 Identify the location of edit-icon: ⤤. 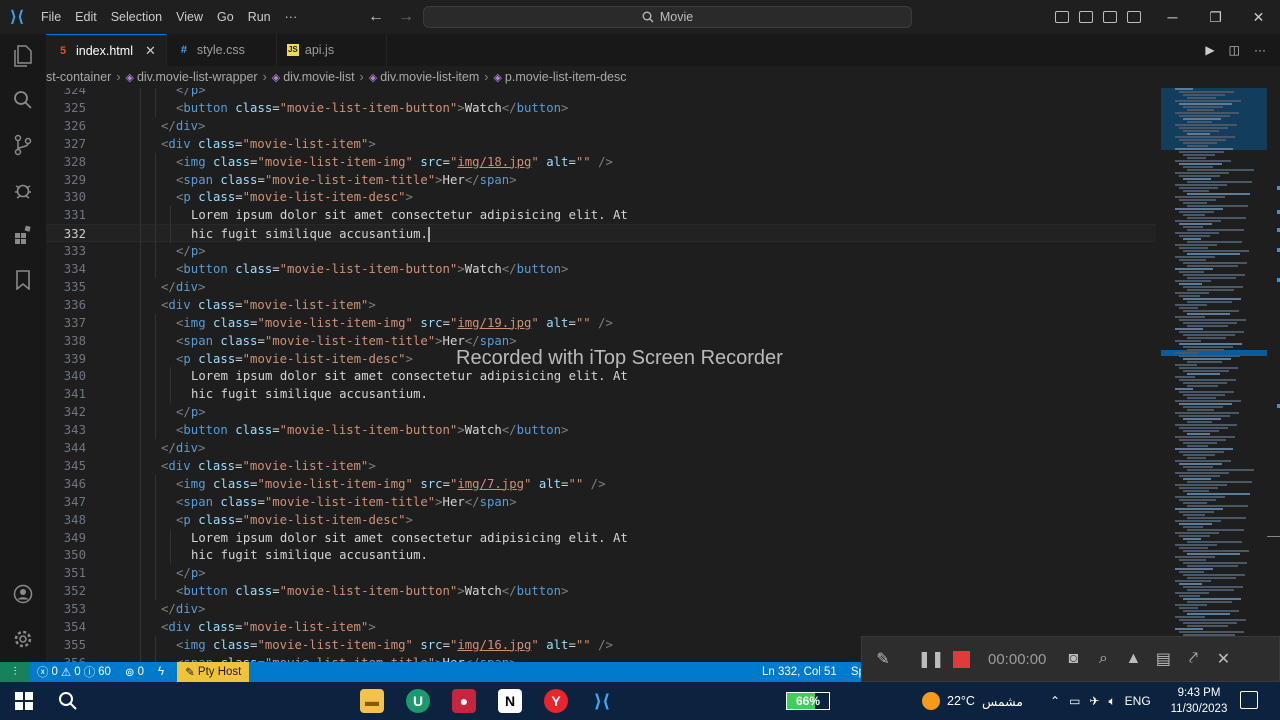
(1193, 659).